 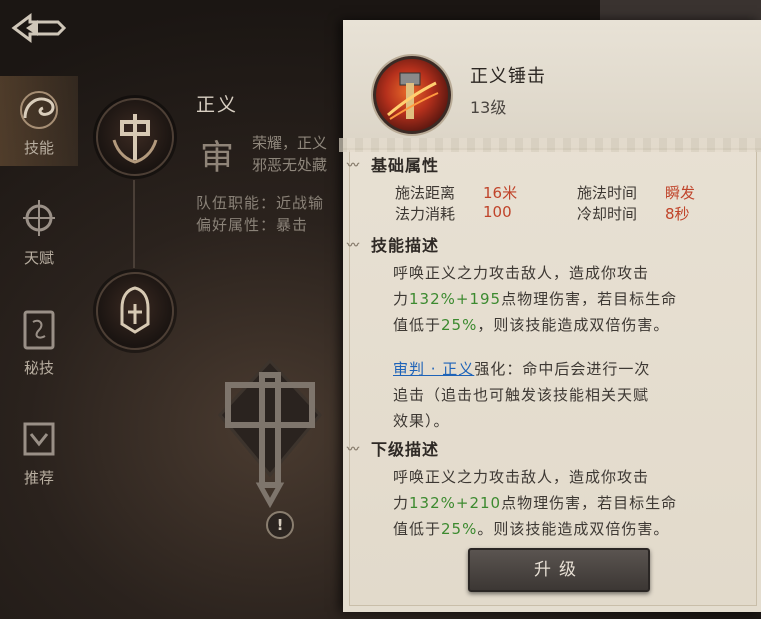 I want to click on desc-line-2: 力132%+195点物理伤害，若目标生命, so click(x=563, y=299).